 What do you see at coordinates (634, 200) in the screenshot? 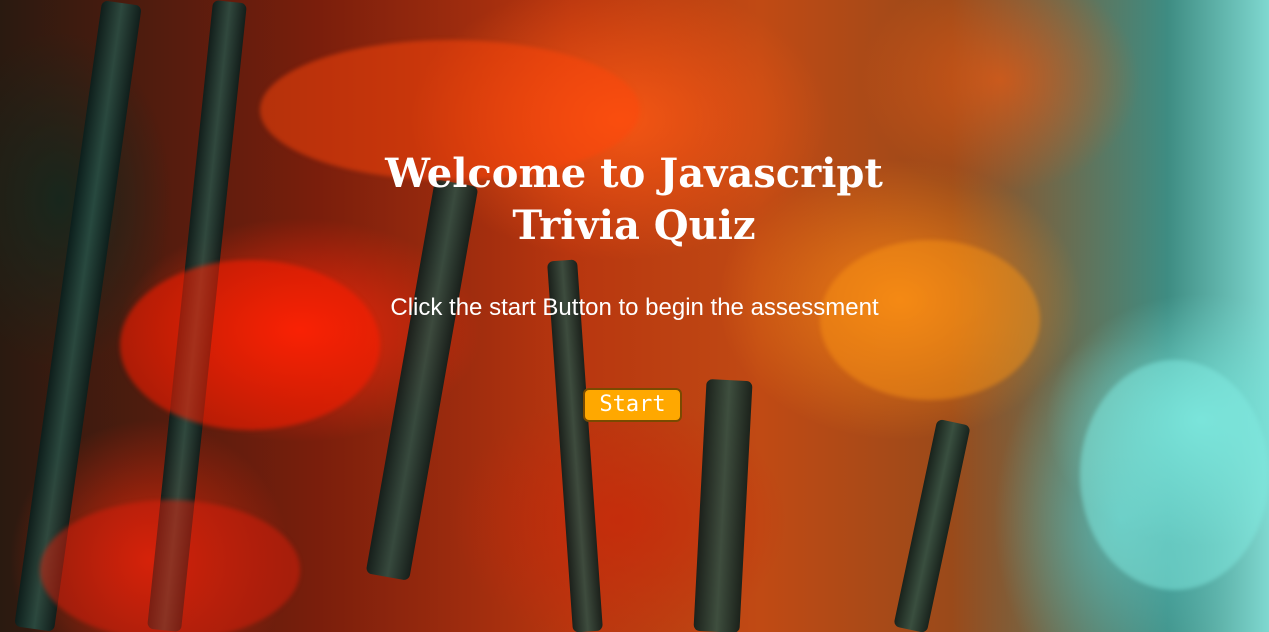
I see `page-title: Welcome to Javascript Trivia Quiz` at bounding box center [634, 200].